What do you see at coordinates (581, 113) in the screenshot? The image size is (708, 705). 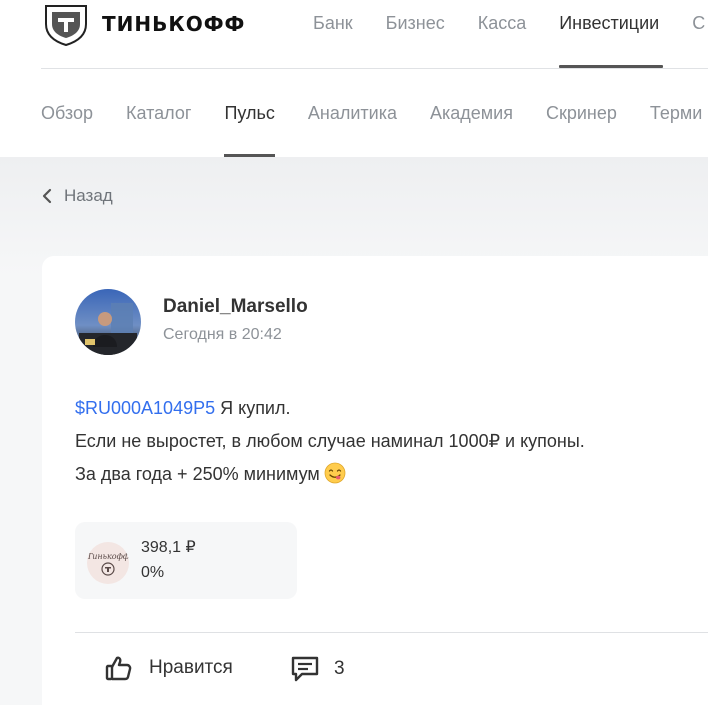 I see `tab-screener: Скринер` at bounding box center [581, 113].